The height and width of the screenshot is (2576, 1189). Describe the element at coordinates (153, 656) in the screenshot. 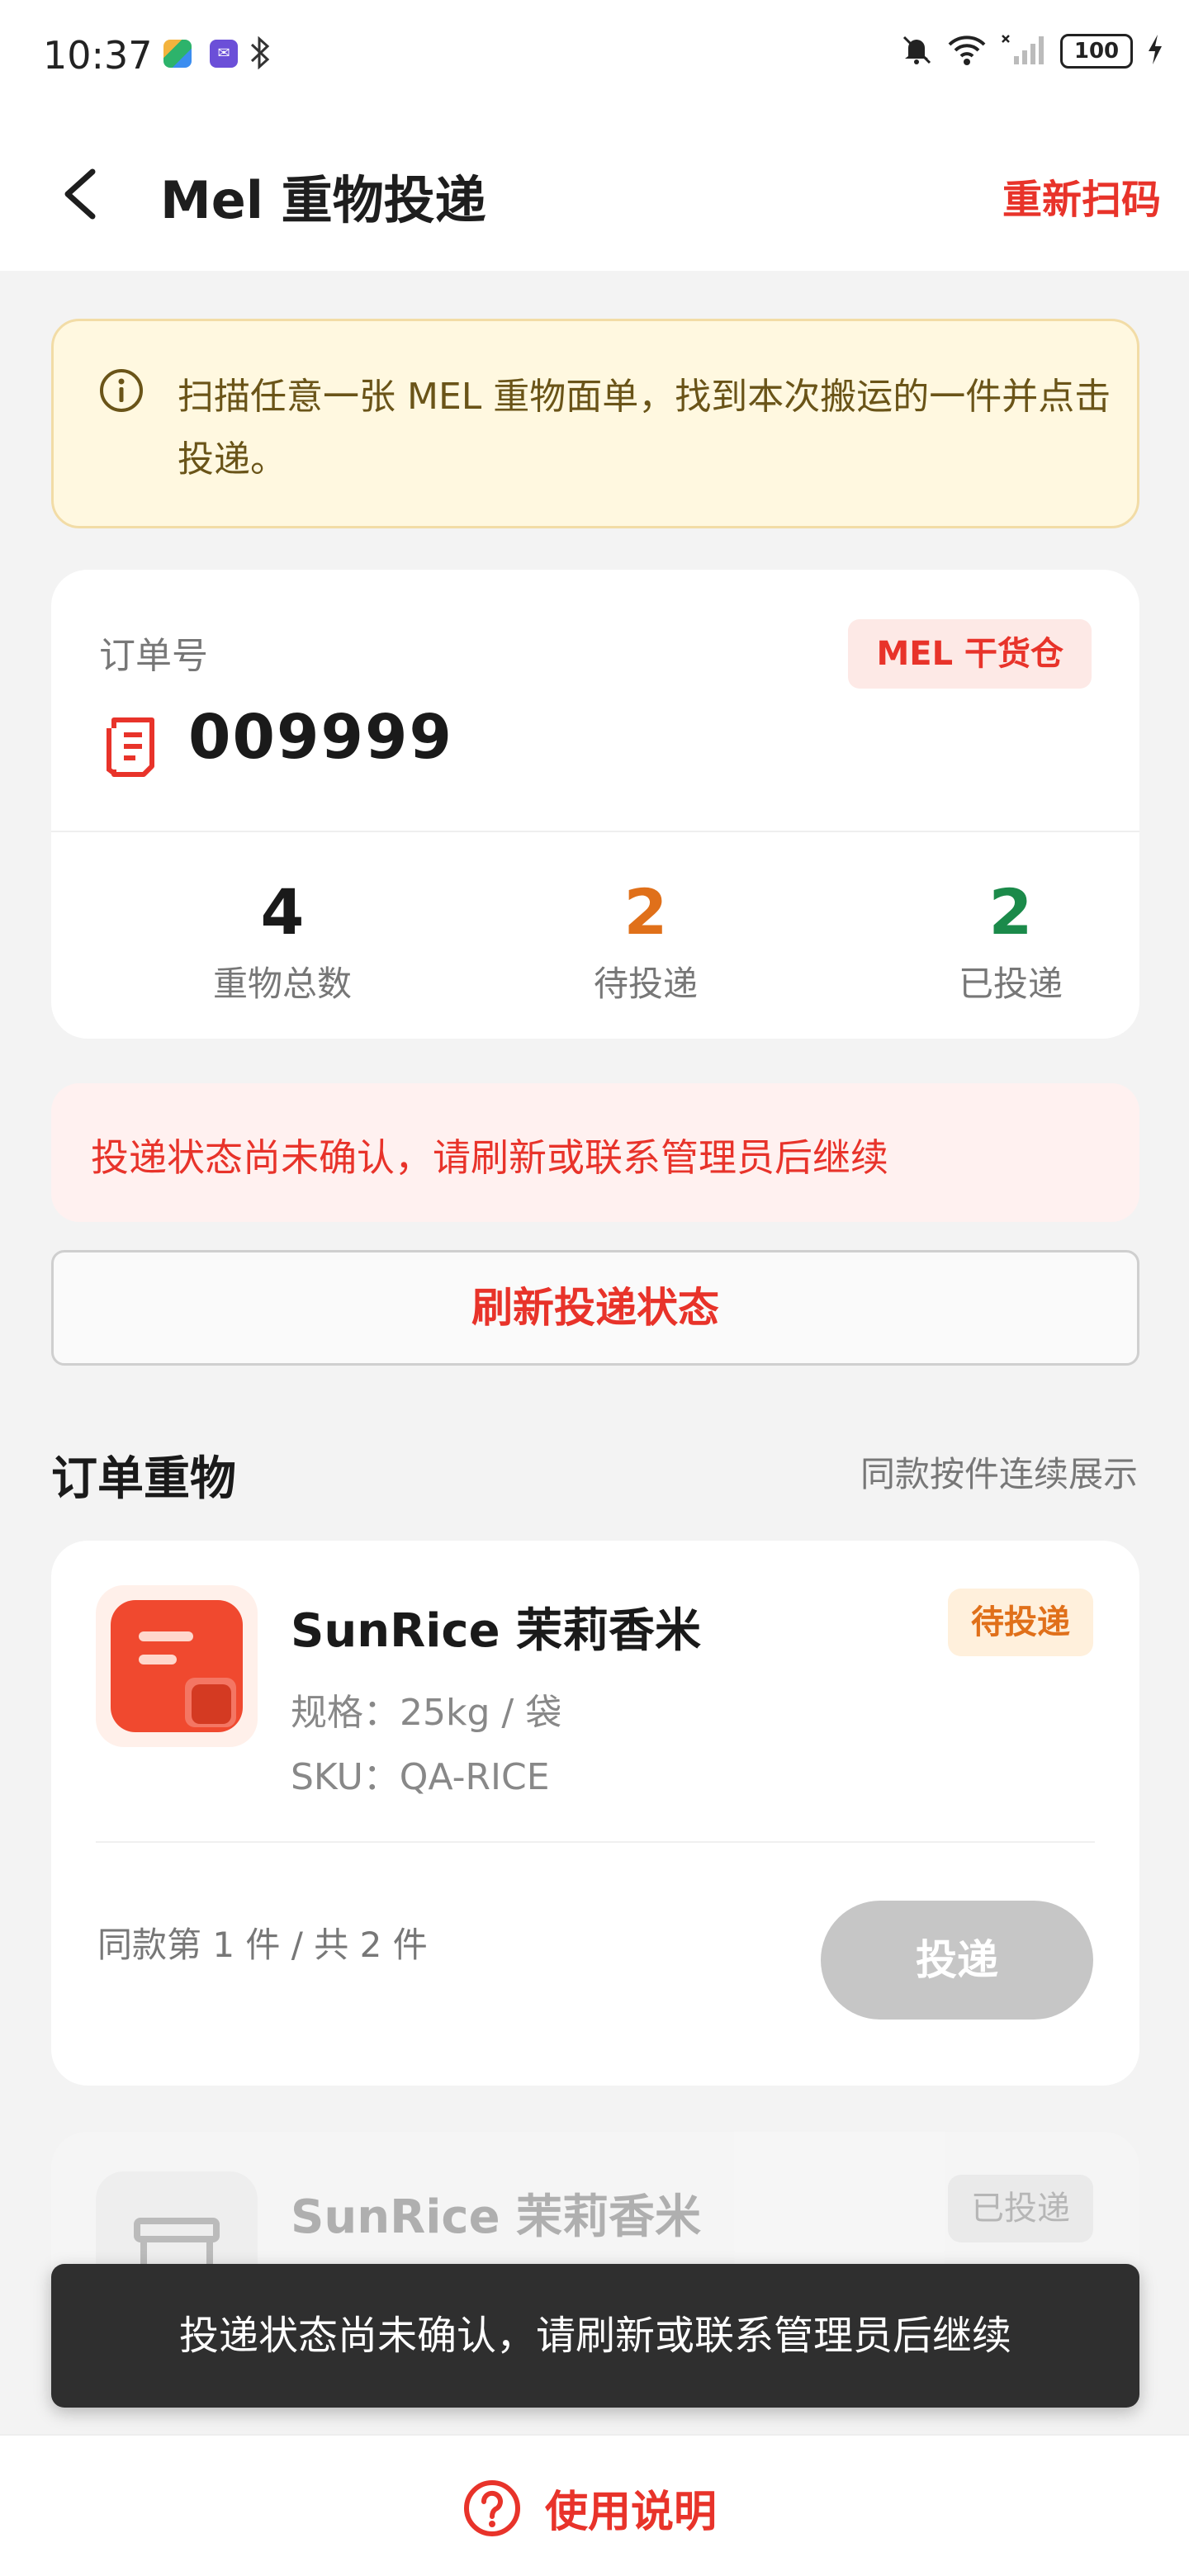

I see `order-number-label: 订单号` at that location.